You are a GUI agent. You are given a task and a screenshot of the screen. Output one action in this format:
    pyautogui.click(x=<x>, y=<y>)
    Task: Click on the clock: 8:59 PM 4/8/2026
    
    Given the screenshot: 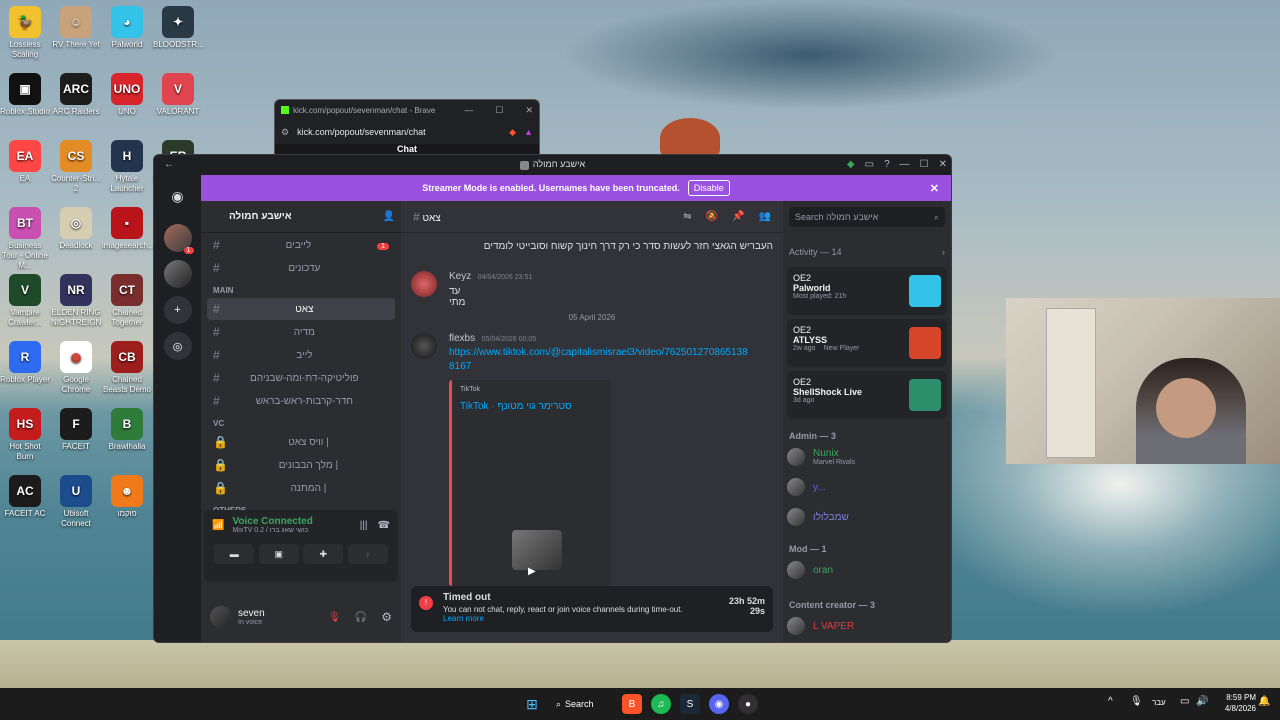 What is the action you would take?
    pyautogui.click(x=1234, y=703)
    